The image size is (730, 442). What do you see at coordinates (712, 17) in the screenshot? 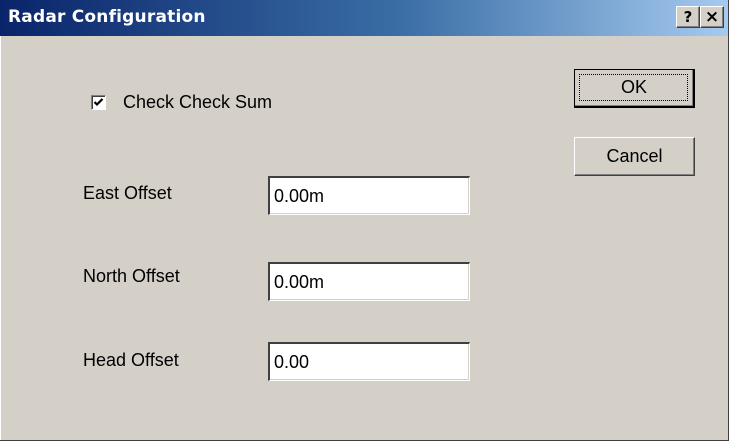
I see `close-icon: ×` at bounding box center [712, 17].